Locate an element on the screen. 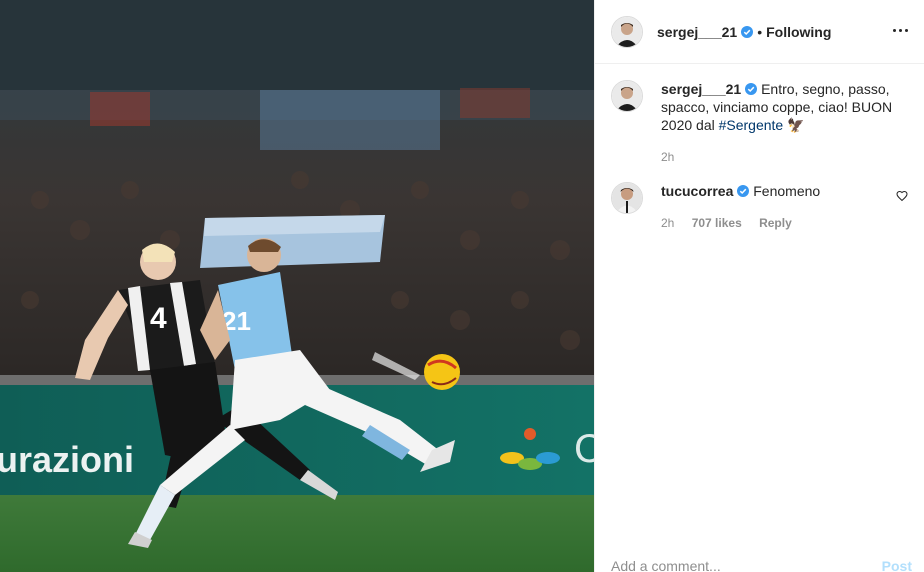 The width and height of the screenshot is (924, 572). hashtag-link: #Sergente is located at coordinates (751, 125).